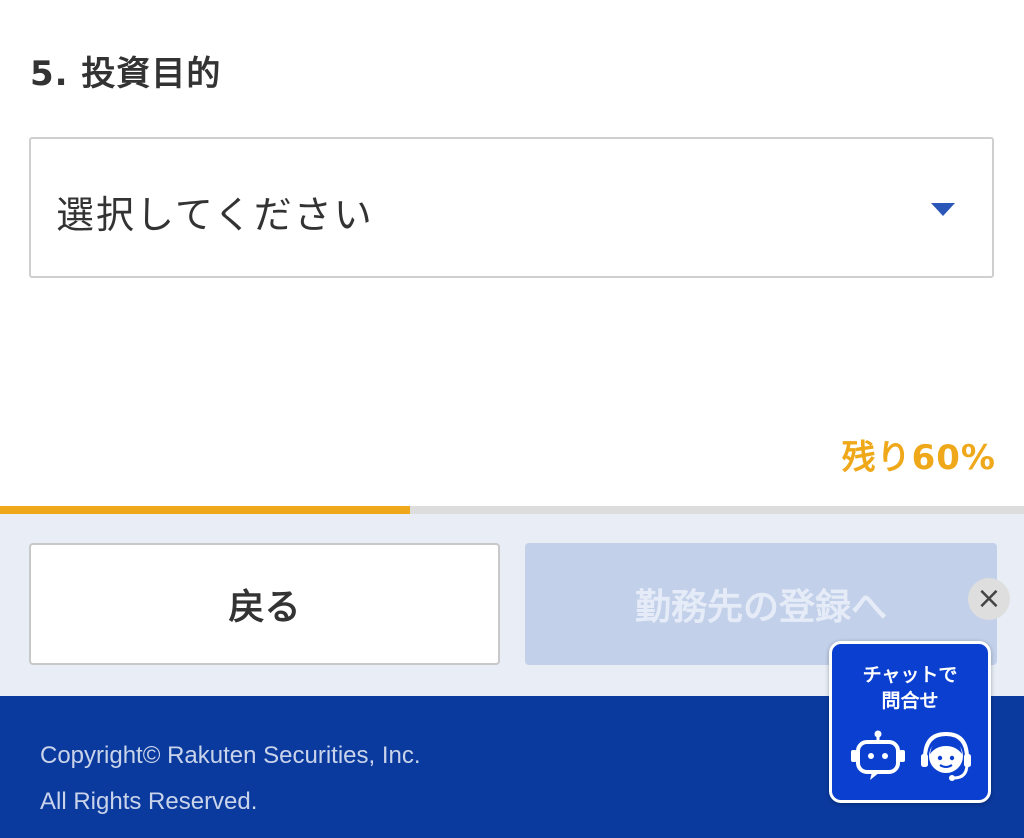  What do you see at coordinates (126, 74) in the screenshot?
I see `question-title: 5. 投資目的` at bounding box center [126, 74].